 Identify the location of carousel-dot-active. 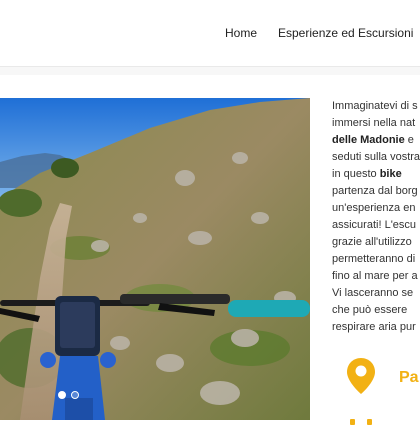
(62, 395).